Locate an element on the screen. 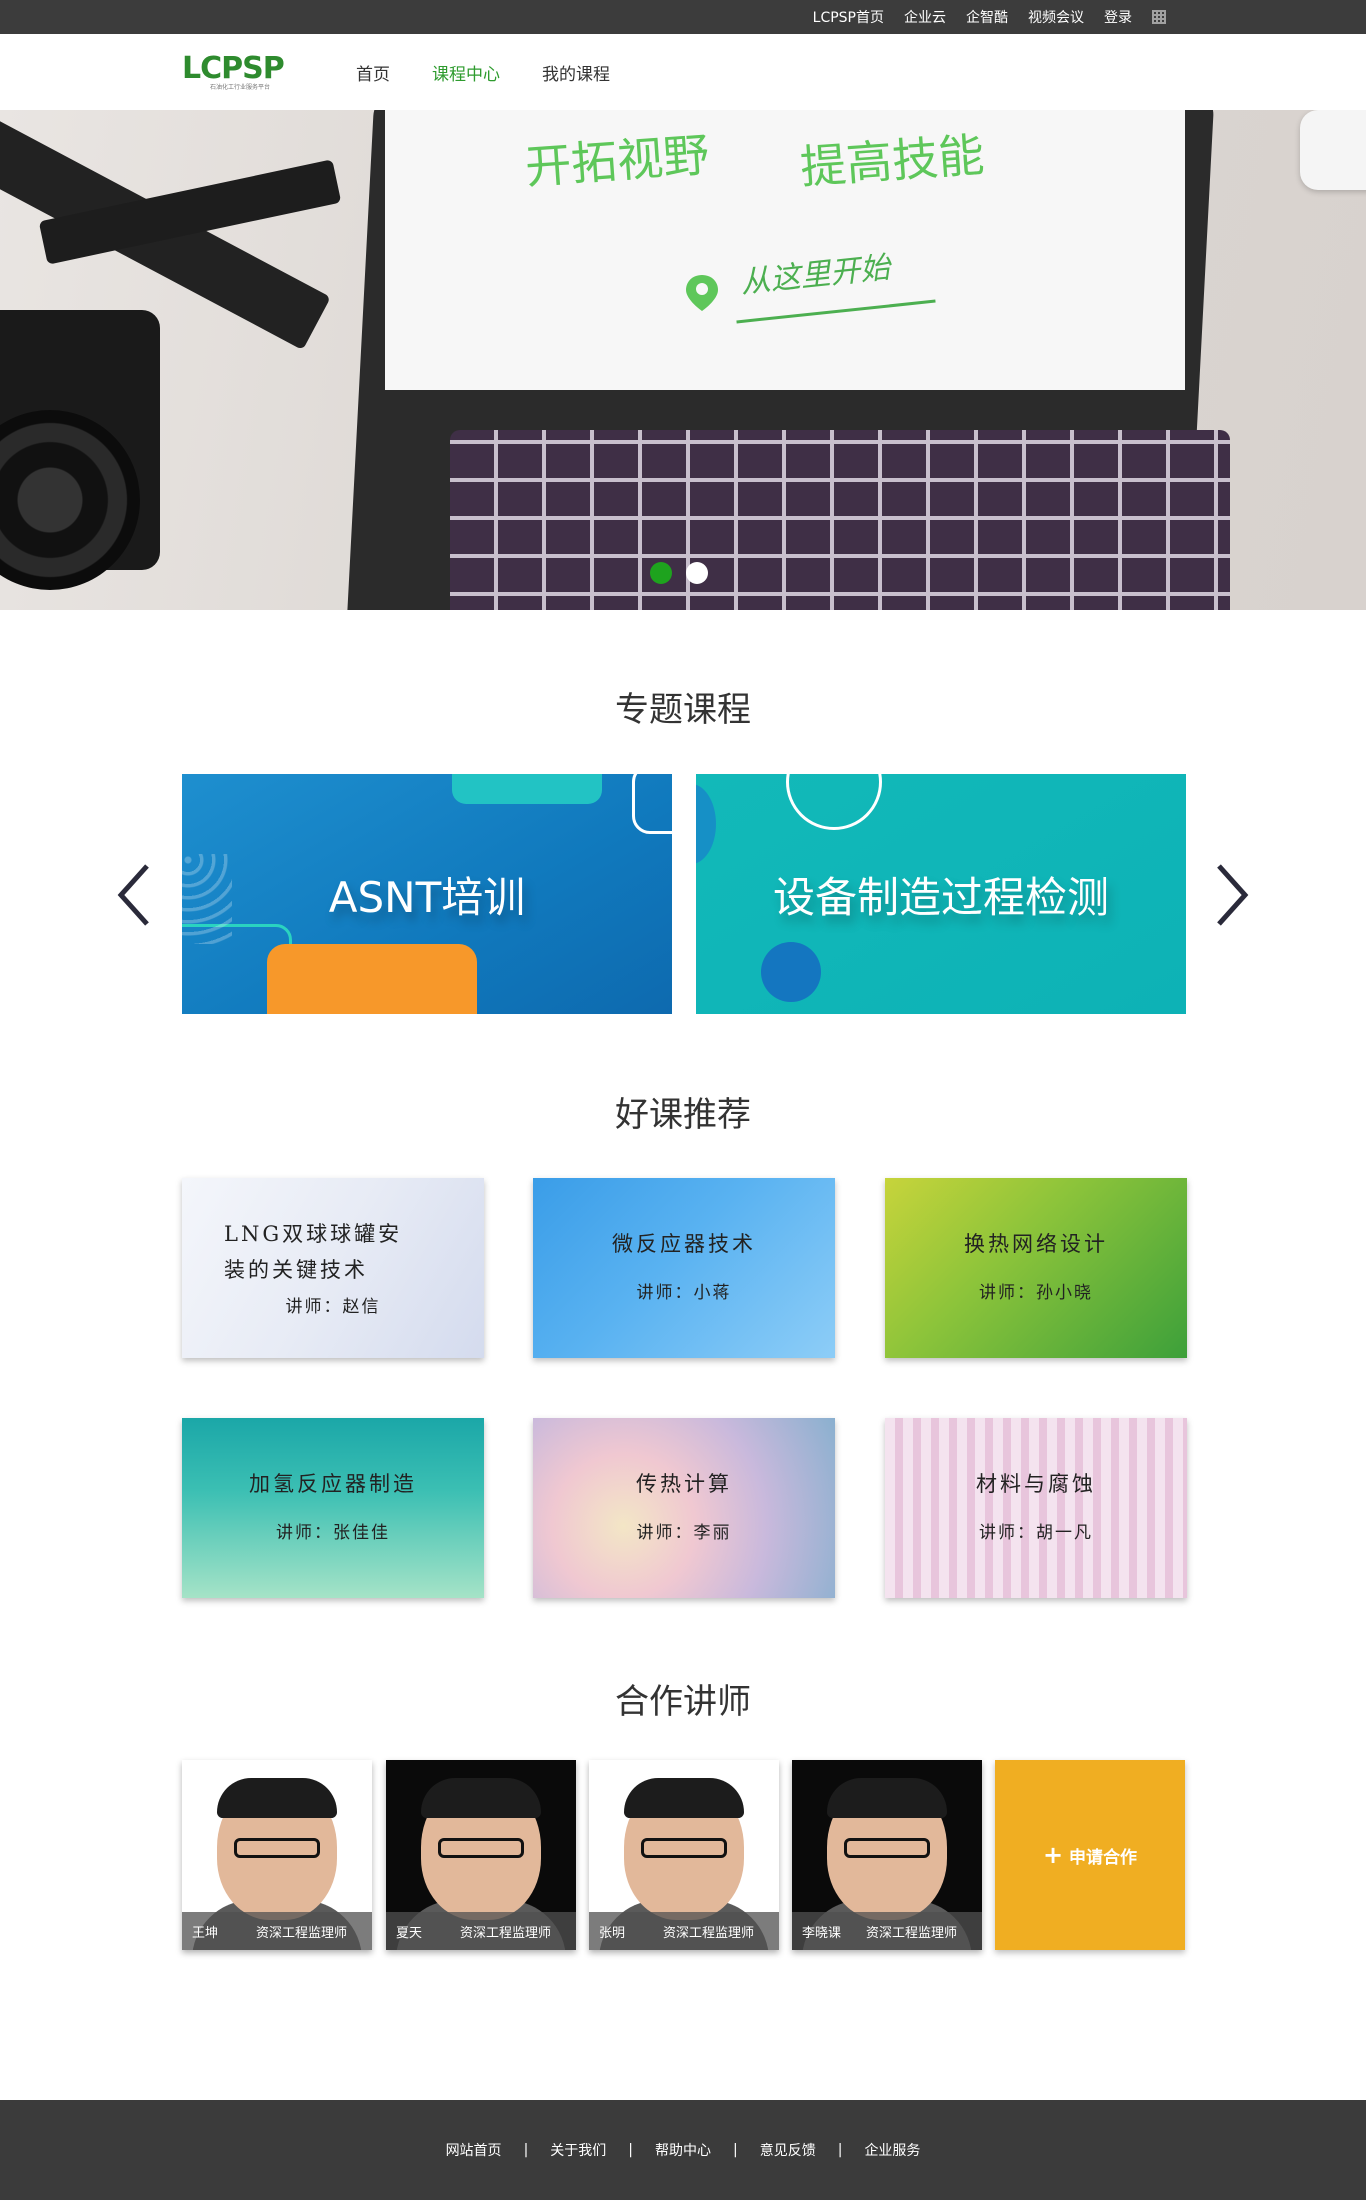 Image resolution: width=1366 pixels, height=2200 pixels. banner-title-2: 提高技能 is located at coordinates (892, 161).